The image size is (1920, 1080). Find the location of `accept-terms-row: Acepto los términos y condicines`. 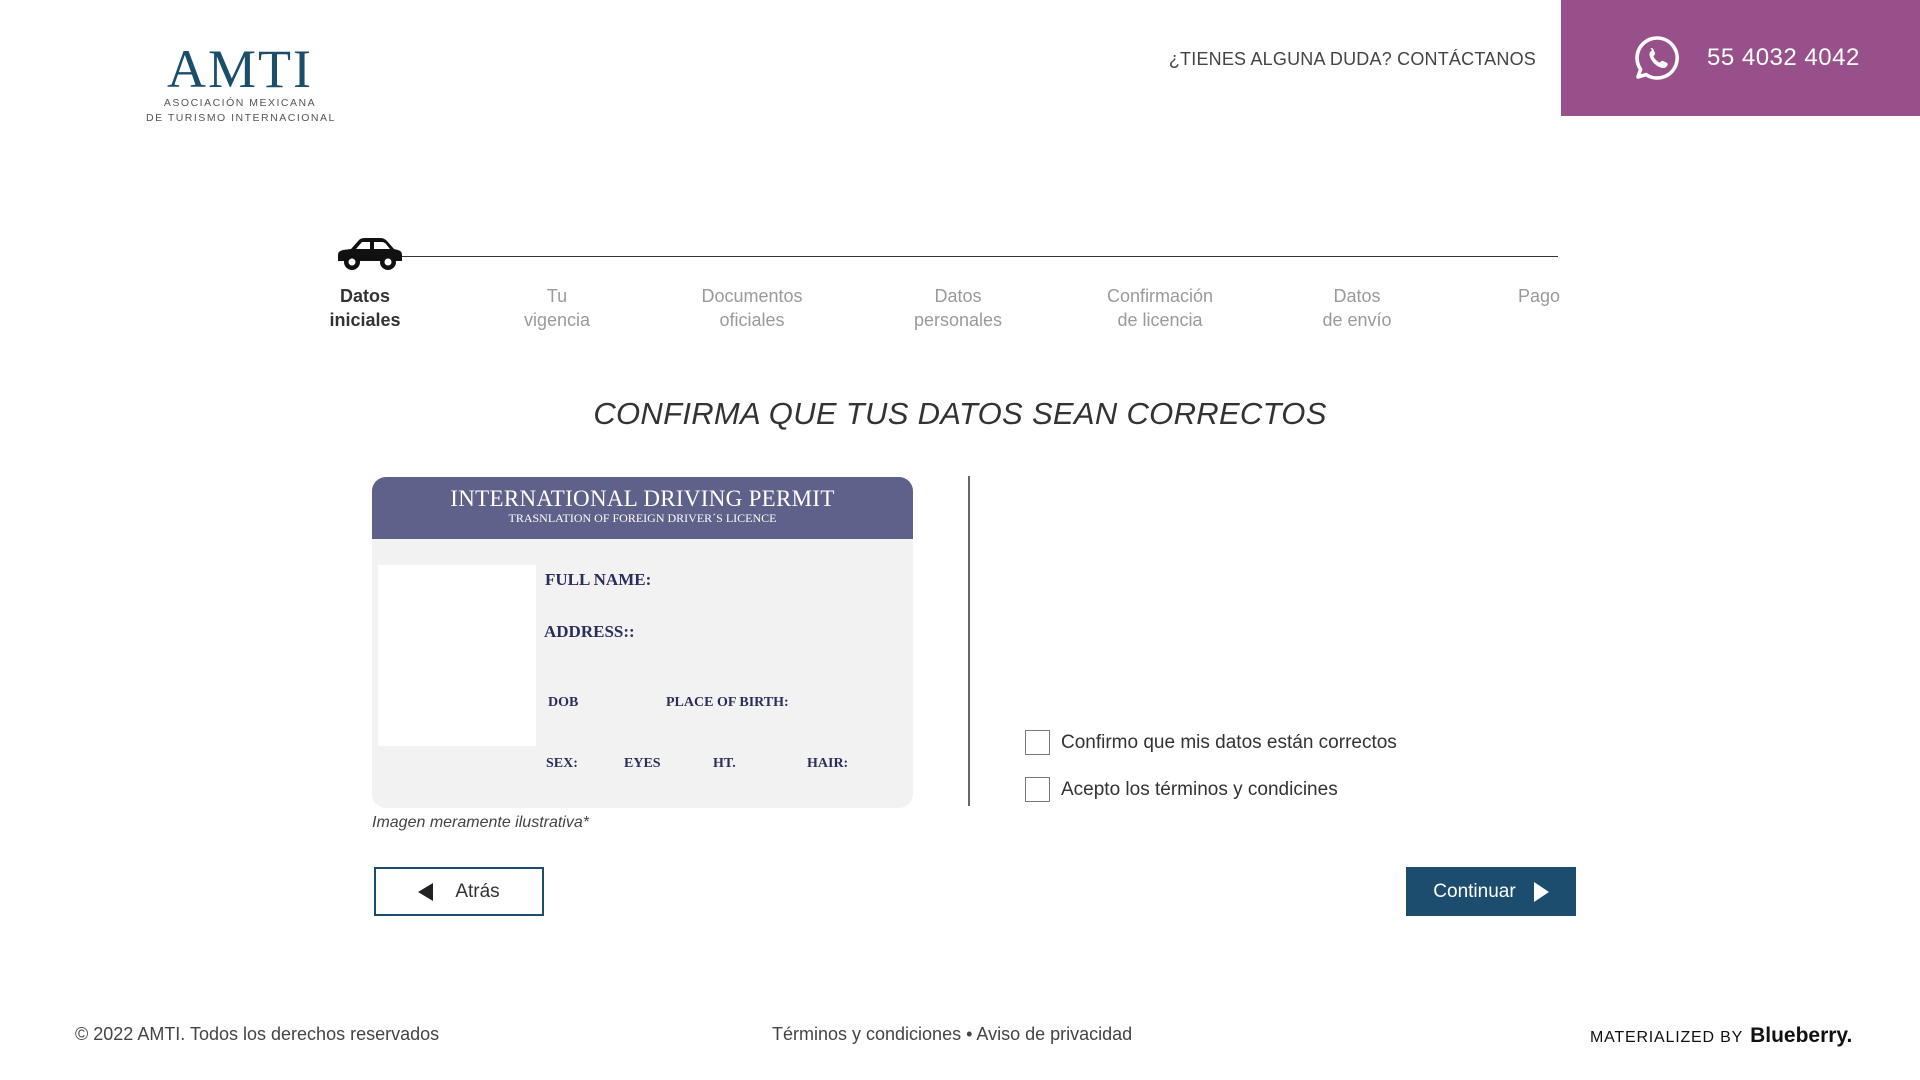

accept-terms-row: Acepto los términos y condicines is located at coordinates (1181, 789).